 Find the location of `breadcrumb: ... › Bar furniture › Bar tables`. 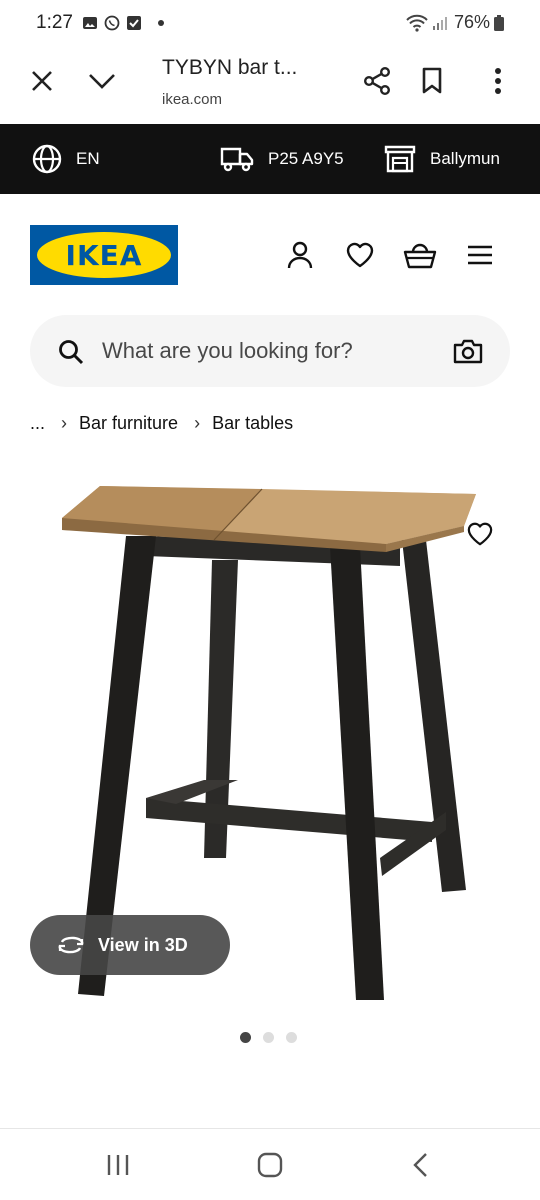

breadcrumb: ... › Bar furniture › Bar tables is located at coordinates (161, 423).